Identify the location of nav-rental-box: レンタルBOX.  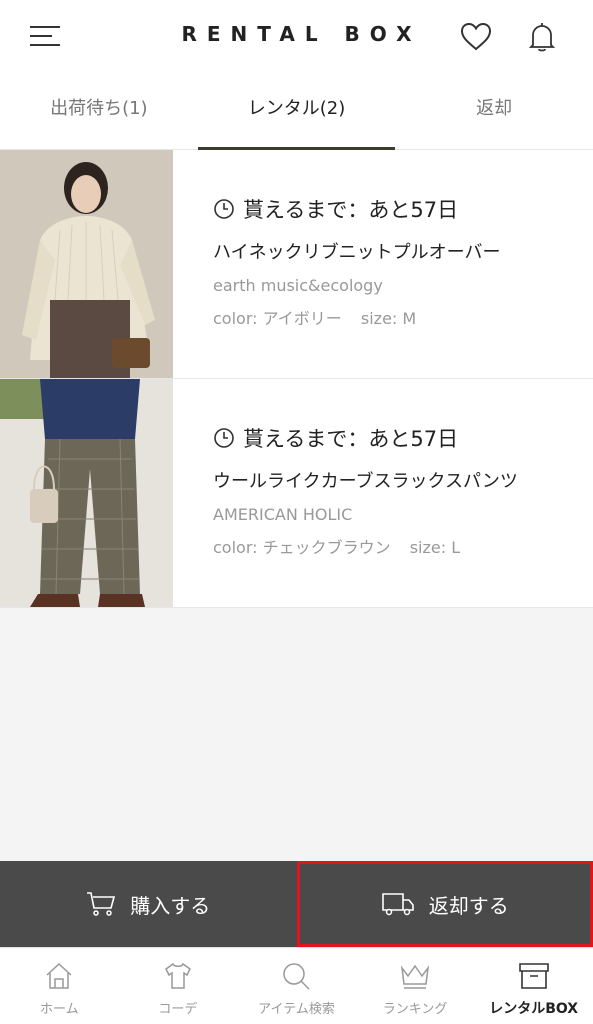
(533, 986).